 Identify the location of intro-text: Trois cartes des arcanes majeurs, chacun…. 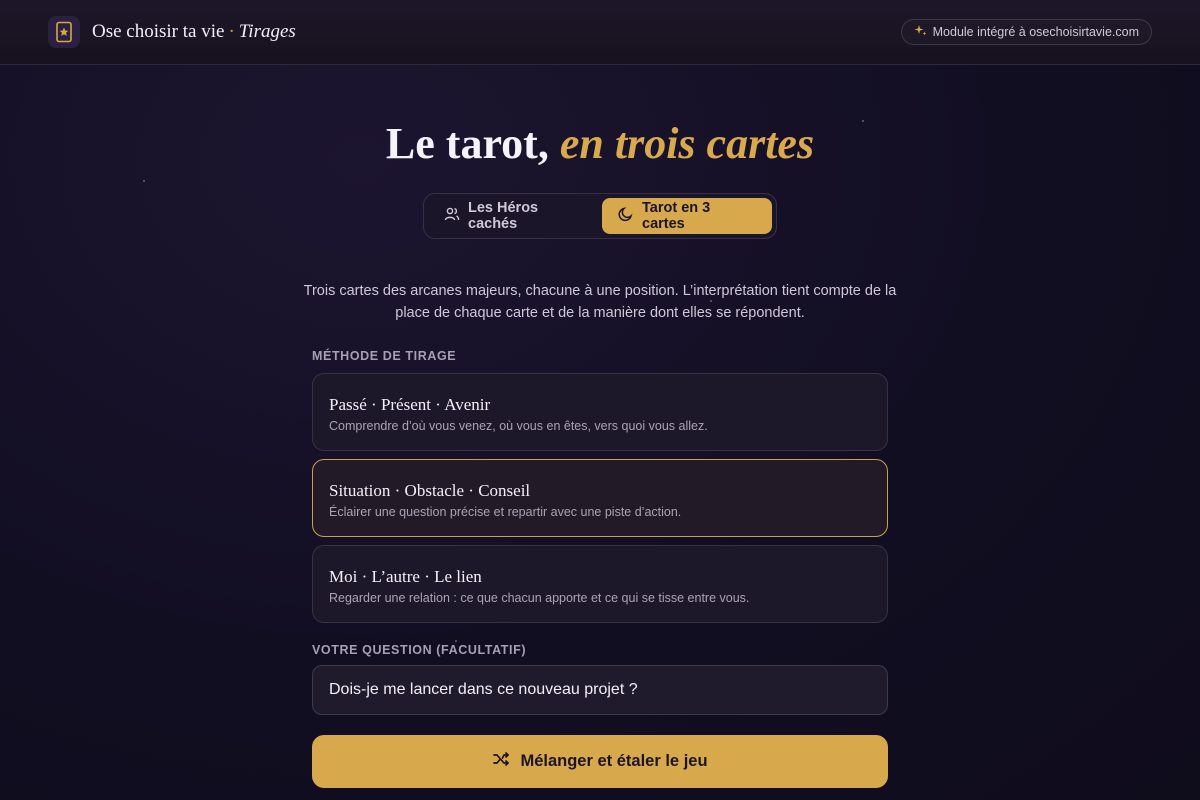
(600, 302).